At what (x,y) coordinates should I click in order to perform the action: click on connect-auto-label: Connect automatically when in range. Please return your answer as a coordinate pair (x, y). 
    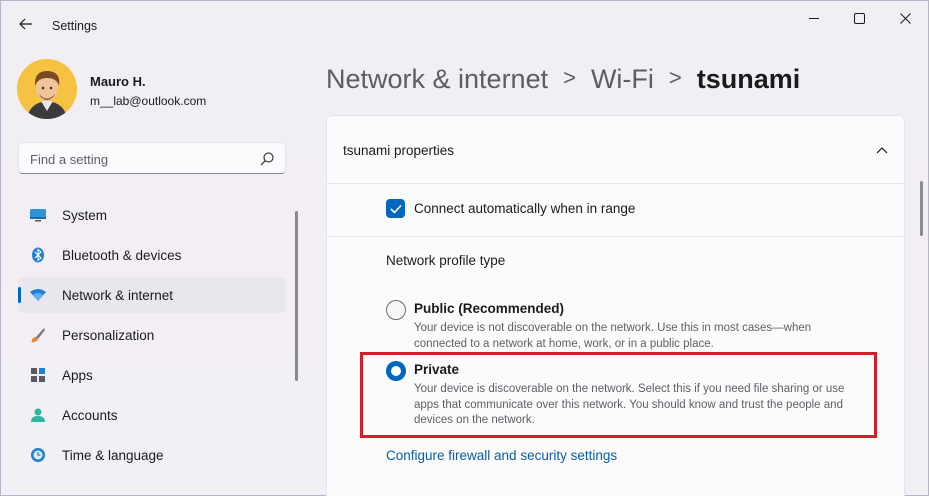
    Looking at the image, I should click on (525, 208).